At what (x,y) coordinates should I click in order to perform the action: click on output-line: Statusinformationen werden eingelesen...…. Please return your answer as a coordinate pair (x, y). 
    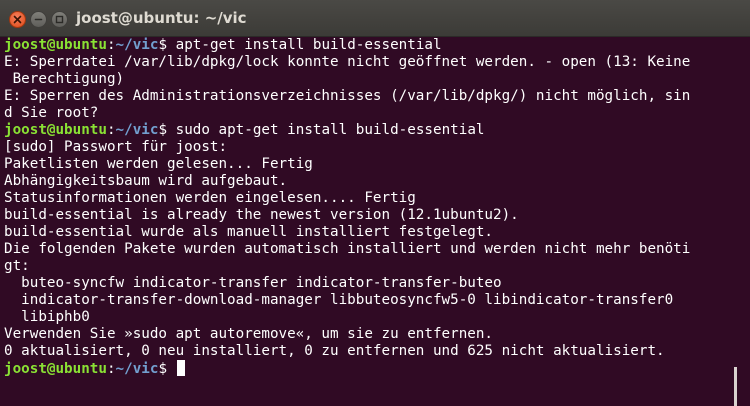
    Looking at the image, I should click on (210, 198).